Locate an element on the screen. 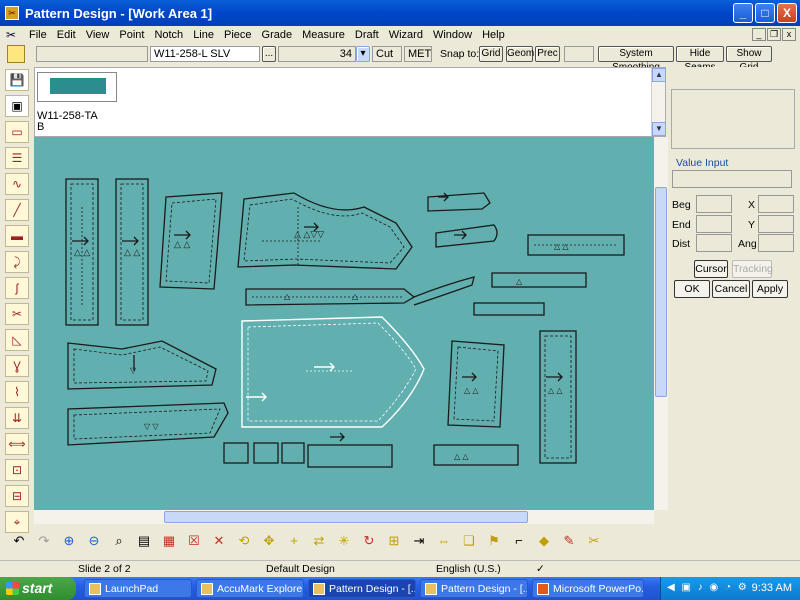 This screenshot has width=800, height=600. menu-edit: Edit is located at coordinates (66, 35).